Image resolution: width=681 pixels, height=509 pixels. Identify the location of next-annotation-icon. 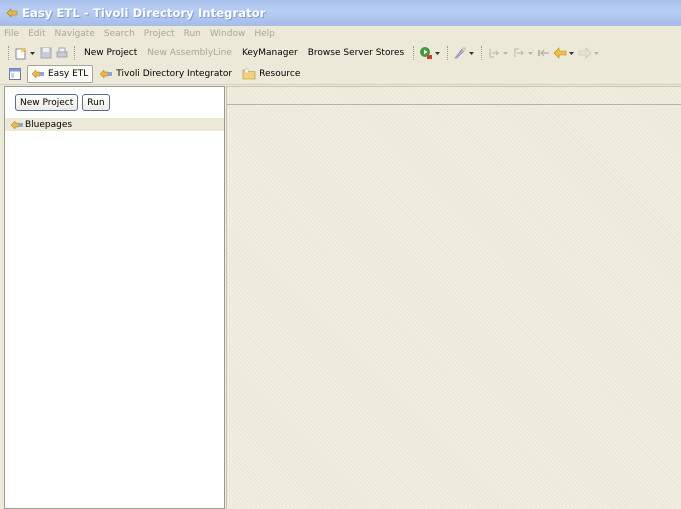
(494, 53).